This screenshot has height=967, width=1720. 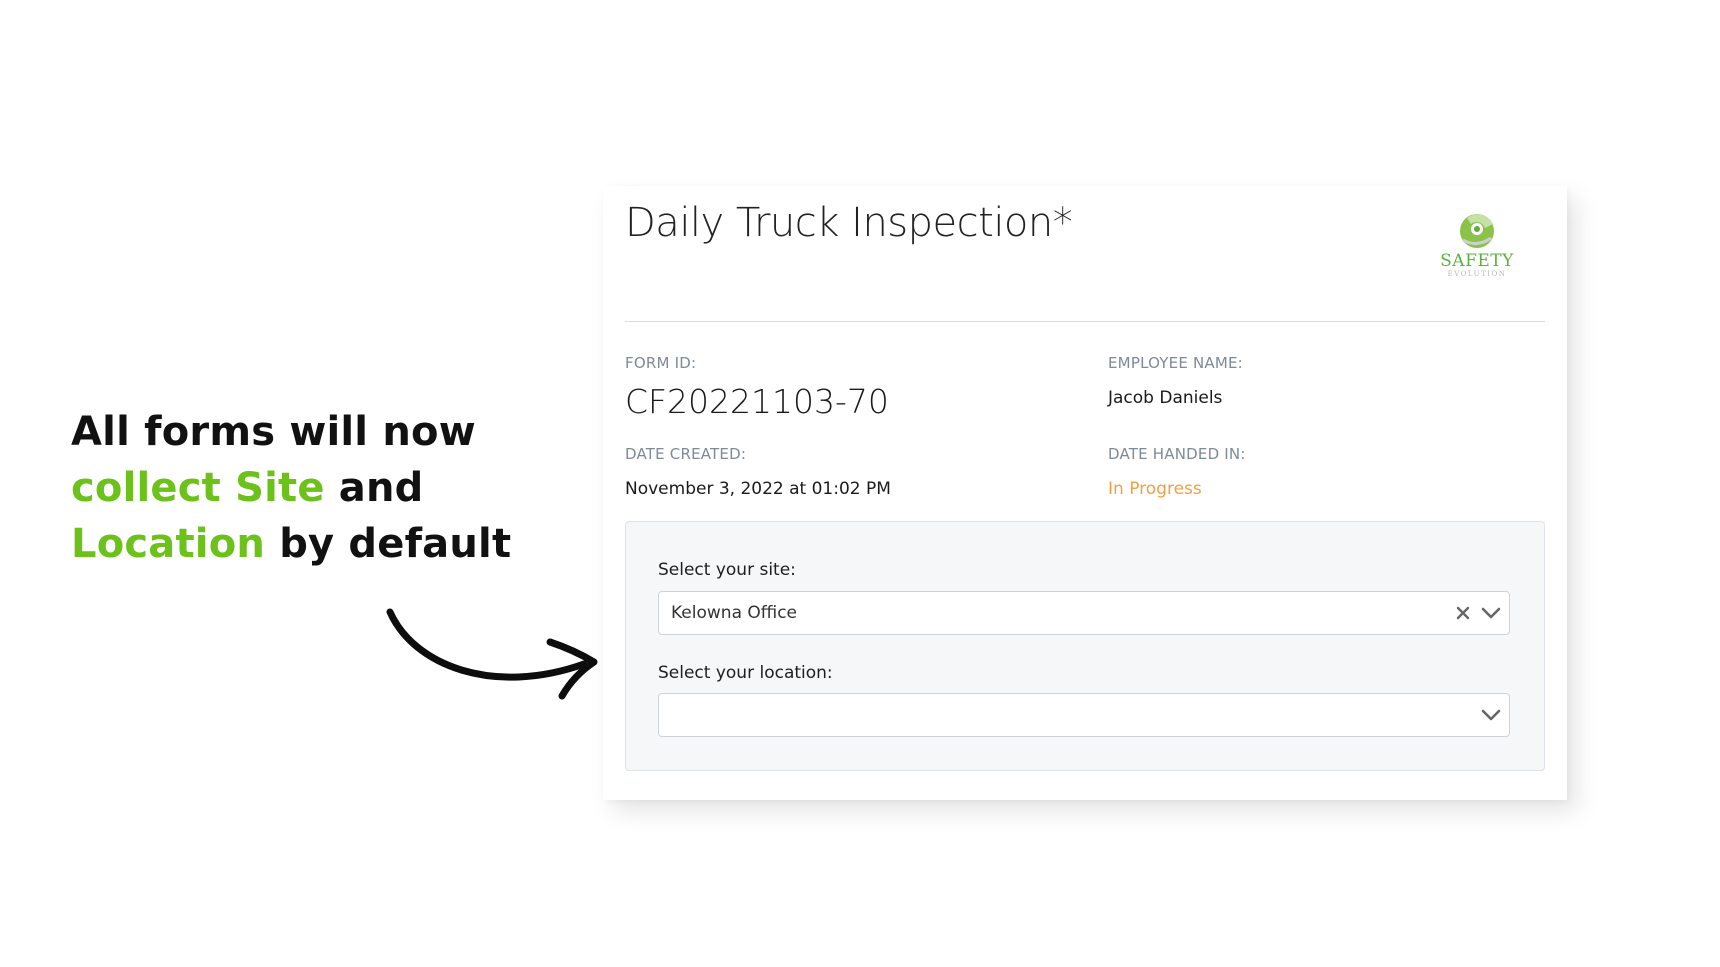 What do you see at coordinates (757, 401) in the screenshot?
I see `form-id-value: CF20221103-70` at bounding box center [757, 401].